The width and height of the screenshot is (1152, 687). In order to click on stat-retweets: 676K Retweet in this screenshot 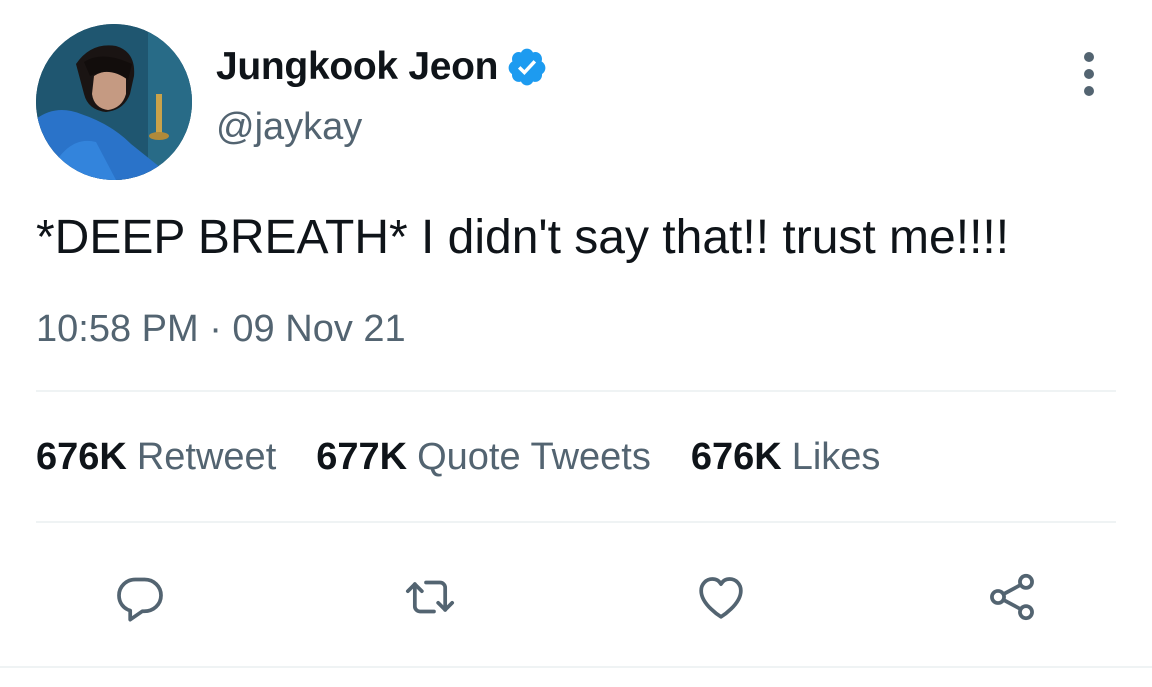, I will do `click(156, 457)`.